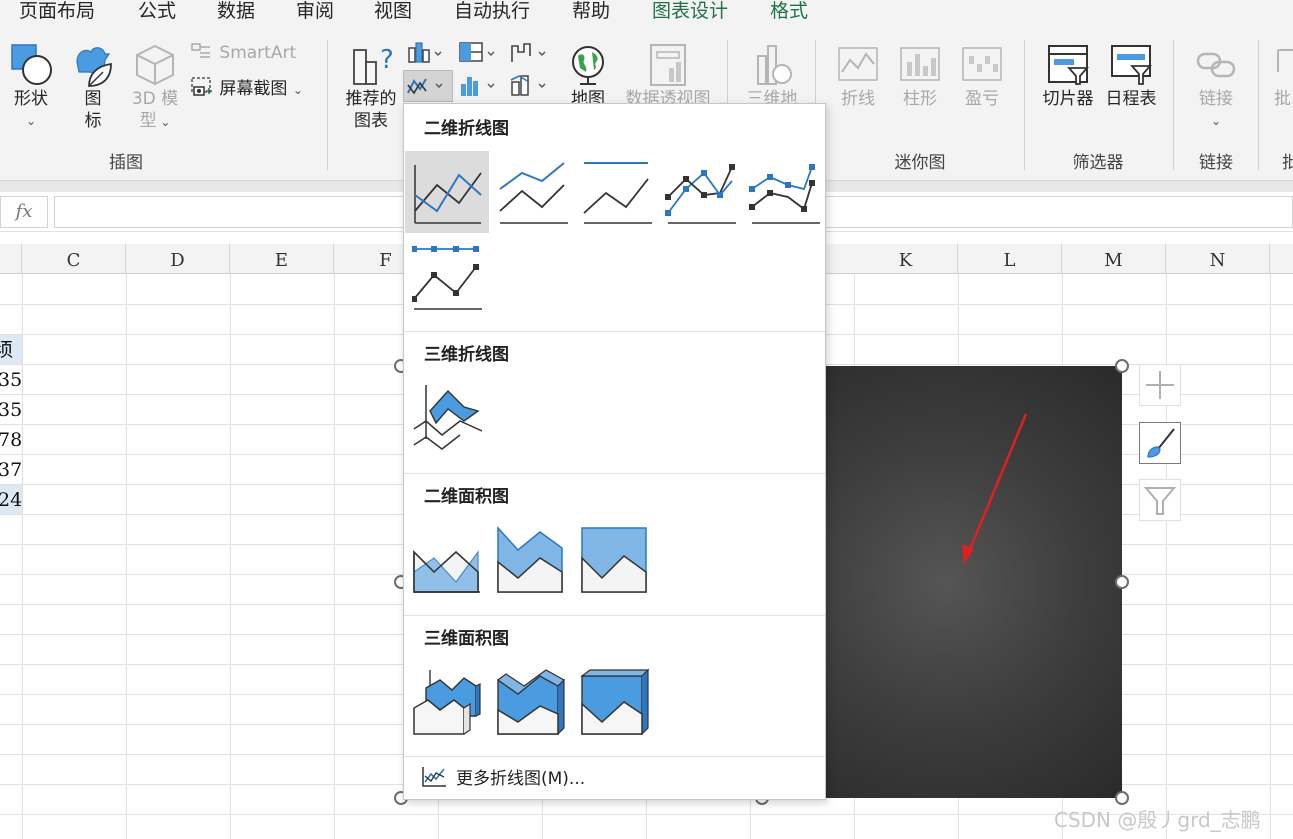  I want to click on chart-type-stacked-line-markers, so click(788, 193).